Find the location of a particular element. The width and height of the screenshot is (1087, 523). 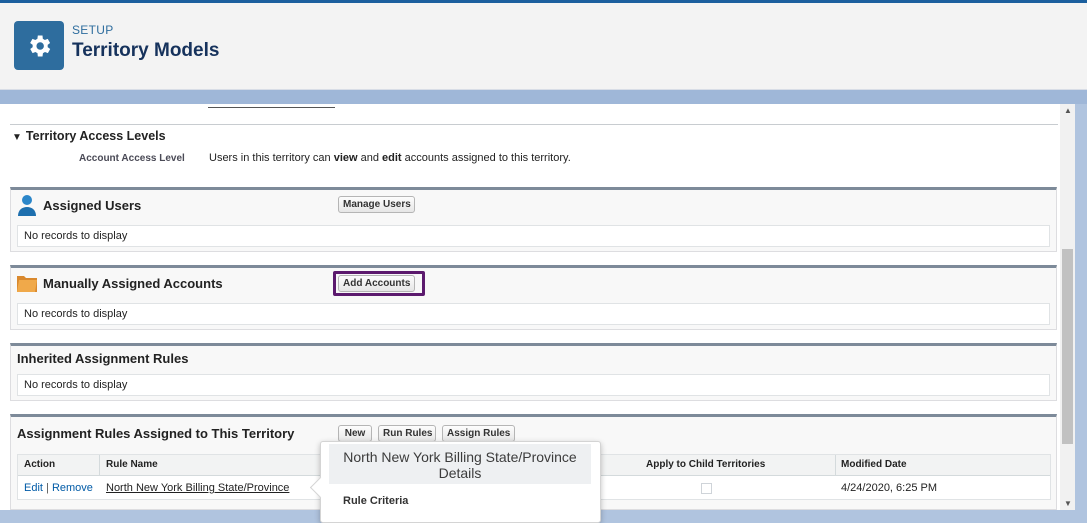

apply-child-checkbox is located at coordinates (706, 488).